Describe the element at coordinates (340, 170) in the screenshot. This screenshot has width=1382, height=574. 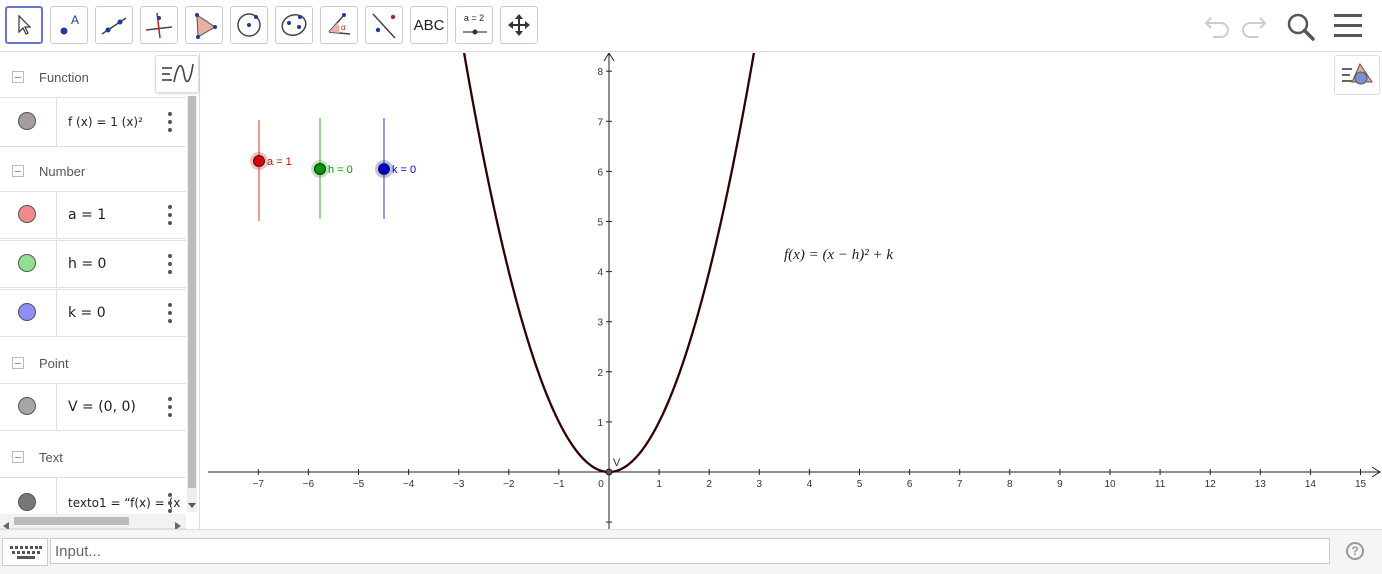
I see `slider-label: h = 0` at that location.